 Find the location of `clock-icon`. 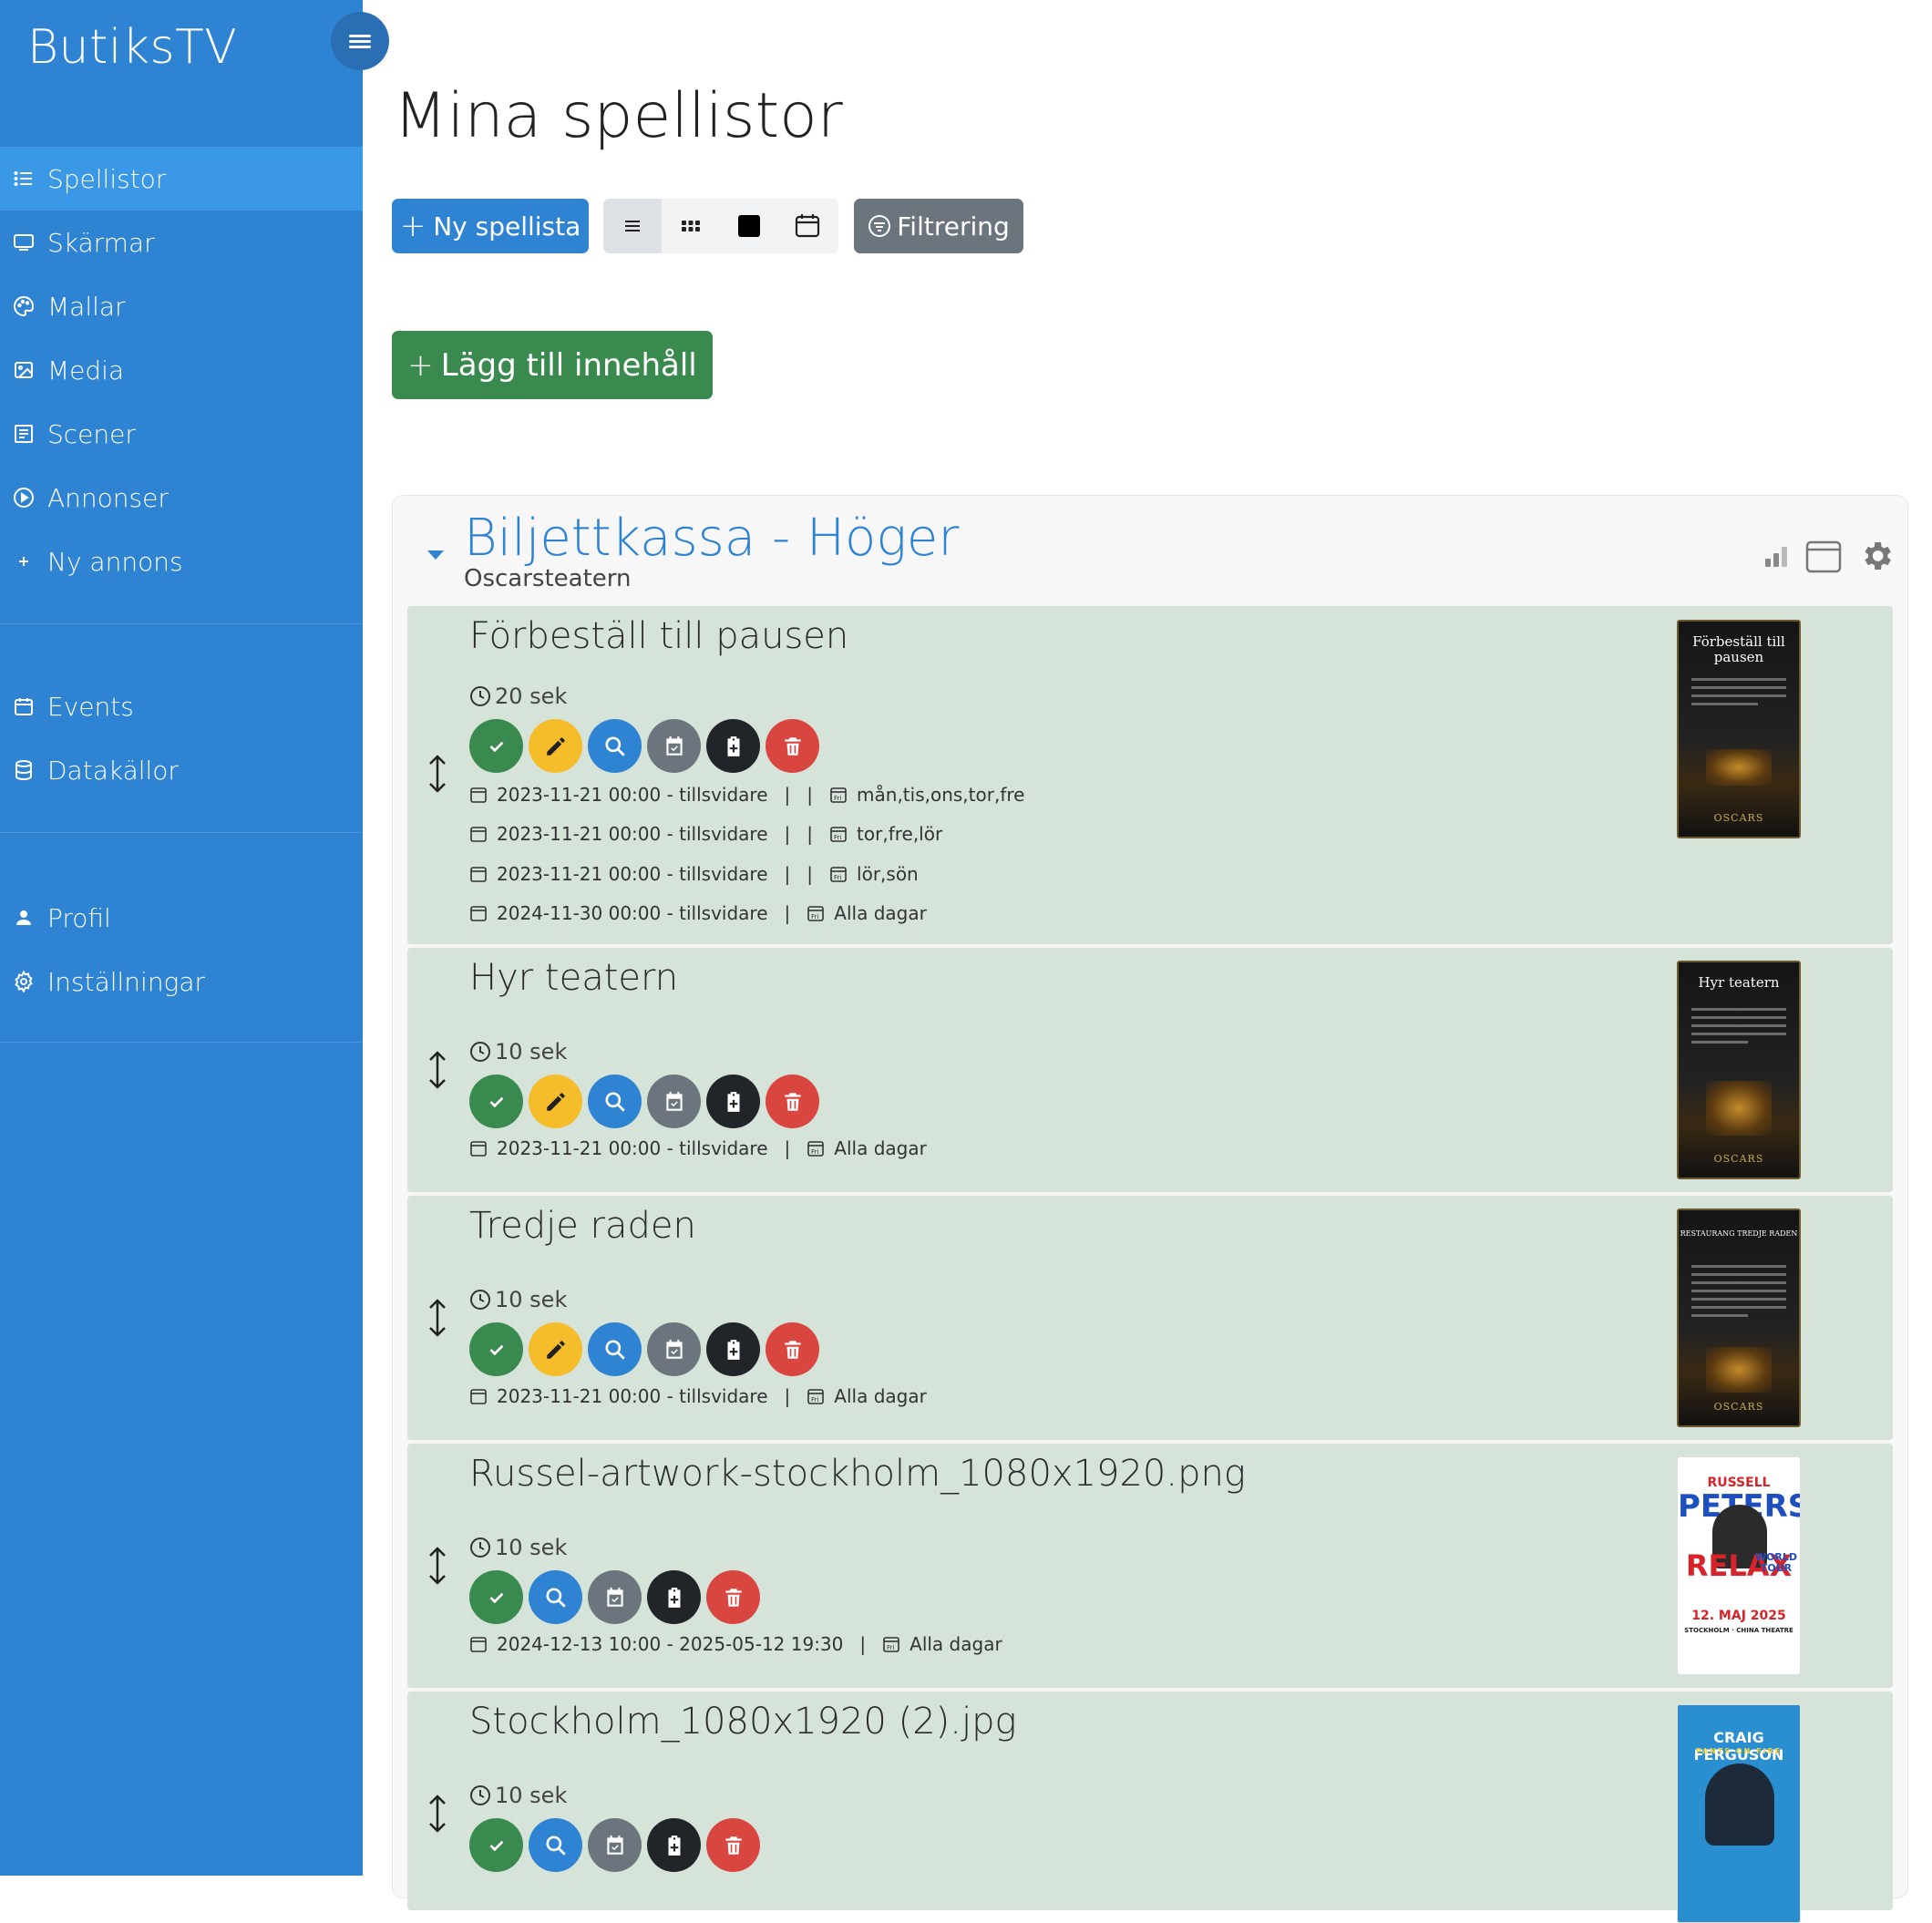

clock-icon is located at coordinates (480, 1052).